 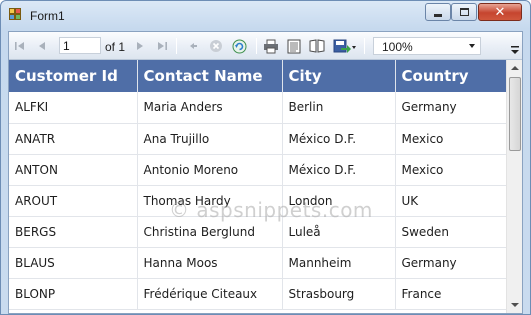 What do you see at coordinates (427, 46) in the screenshot?
I see `zoom-dropdown: 100%` at bounding box center [427, 46].